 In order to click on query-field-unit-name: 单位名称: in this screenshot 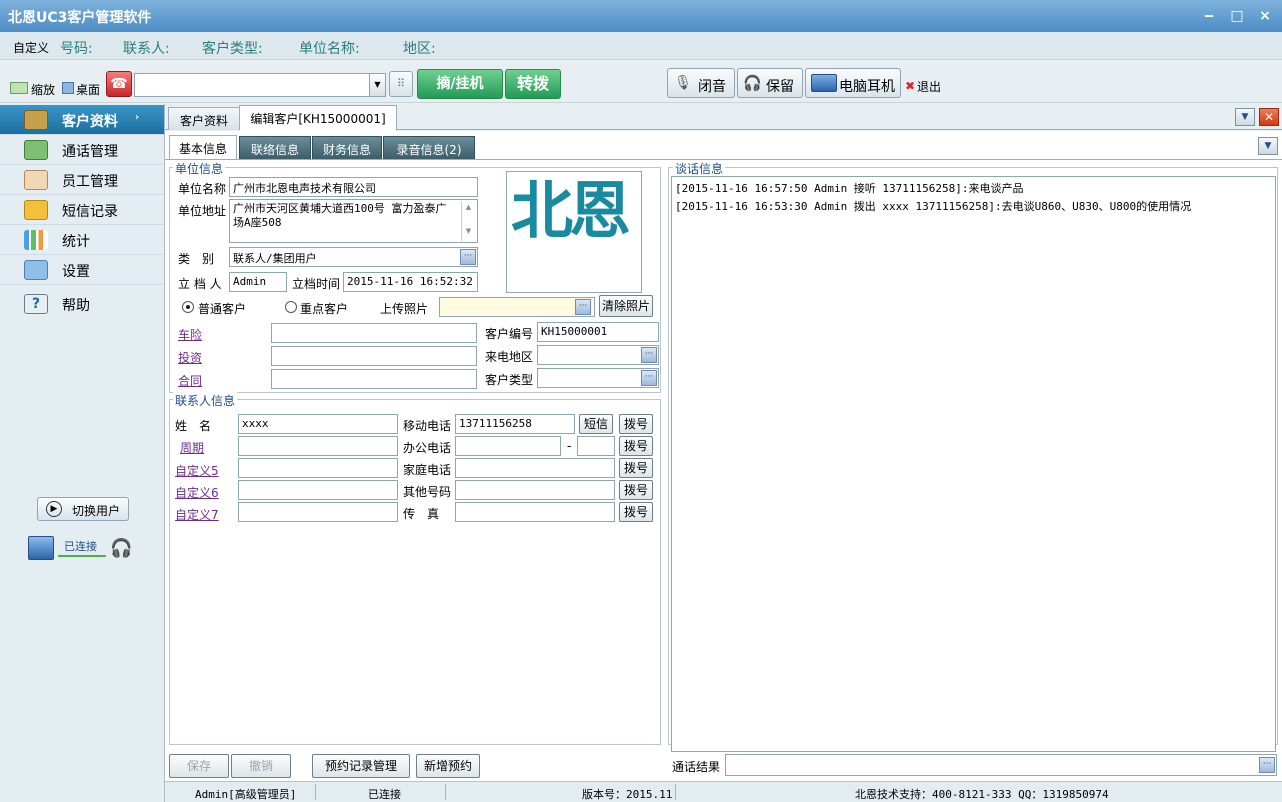, I will do `click(329, 48)`.